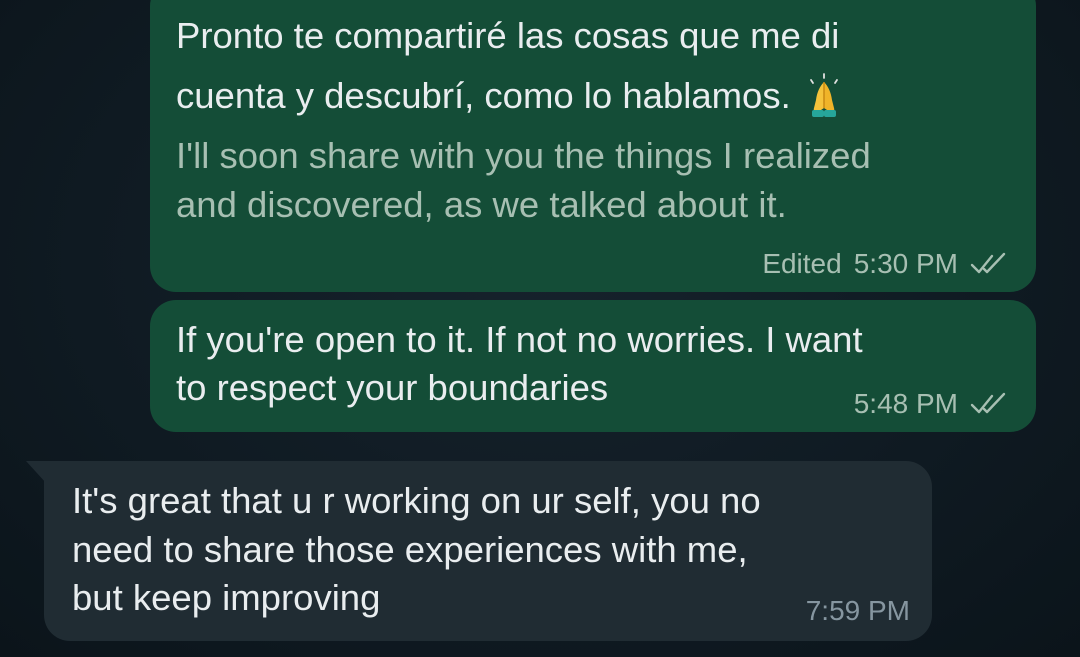 The height and width of the screenshot is (657, 1080). I want to click on message-time: 7:59 PM, so click(857, 610).